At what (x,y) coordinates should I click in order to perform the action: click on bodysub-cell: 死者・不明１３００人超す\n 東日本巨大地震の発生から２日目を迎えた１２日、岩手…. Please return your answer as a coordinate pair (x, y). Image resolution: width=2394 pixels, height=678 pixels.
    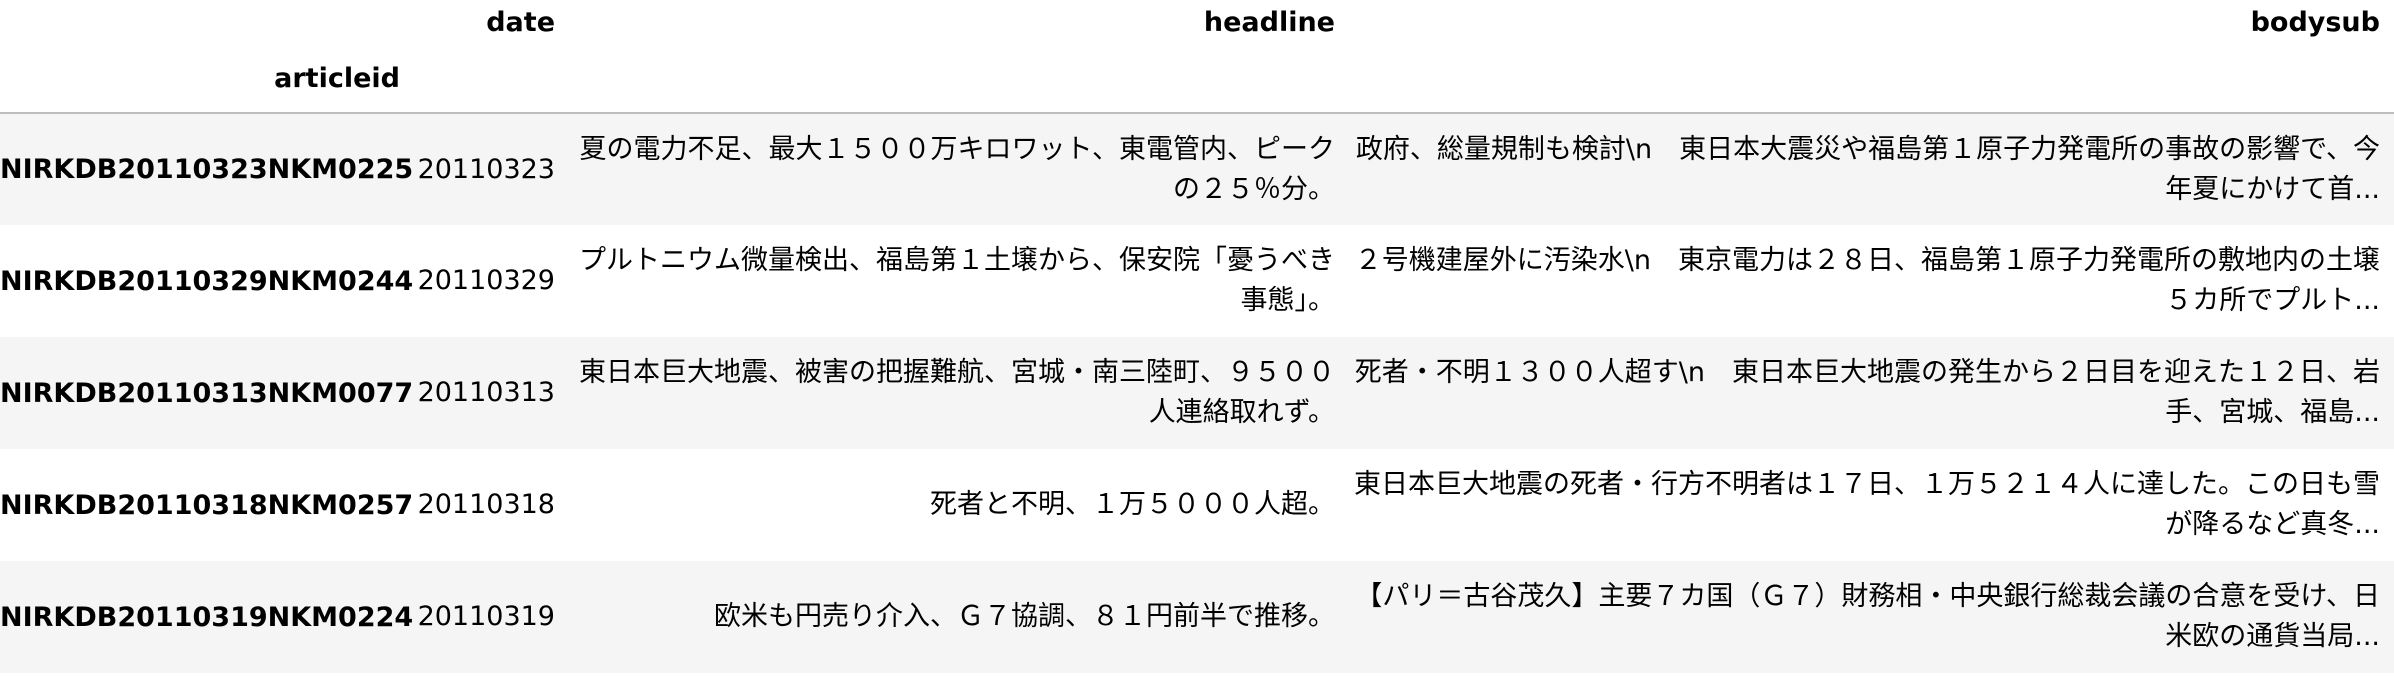
    Looking at the image, I should click on (1867, 392).